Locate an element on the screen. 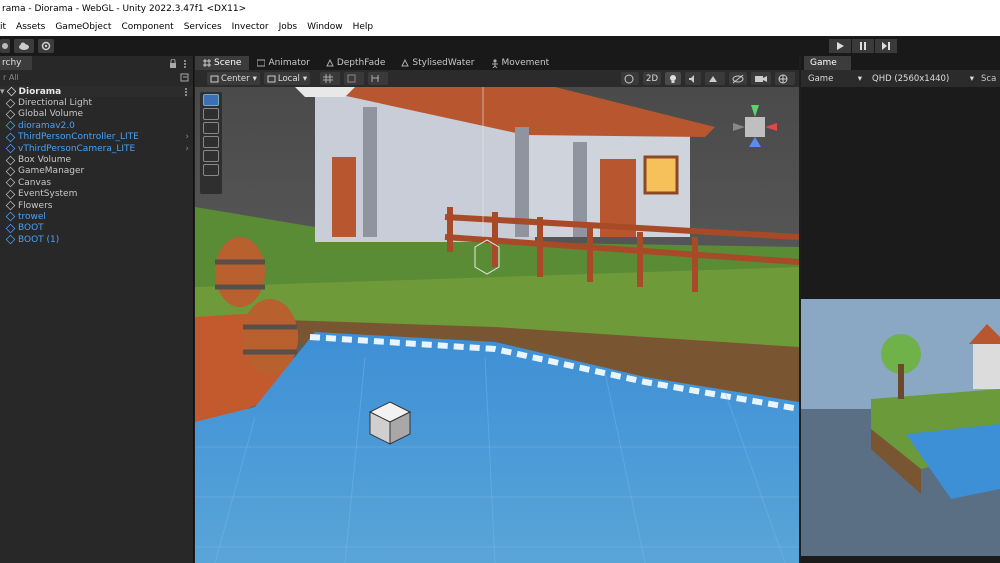  audio-toggle-button is located at coordinates (693, 78).